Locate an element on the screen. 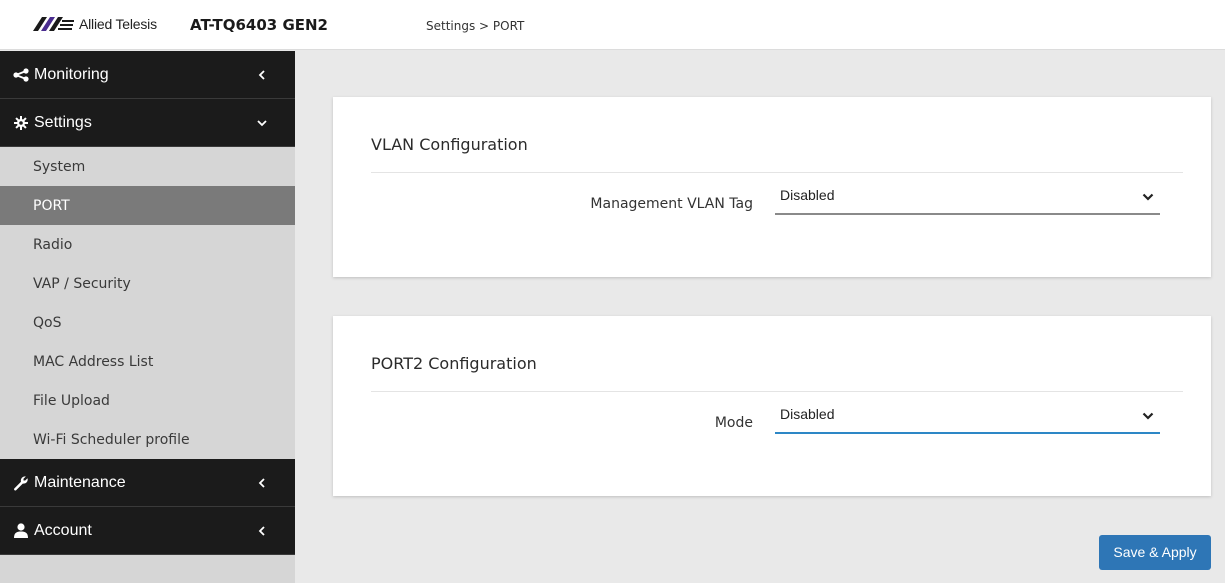 The image size is (1225, 583). breadcrumb: Settings > PORT is located at coordinates (475, 26).